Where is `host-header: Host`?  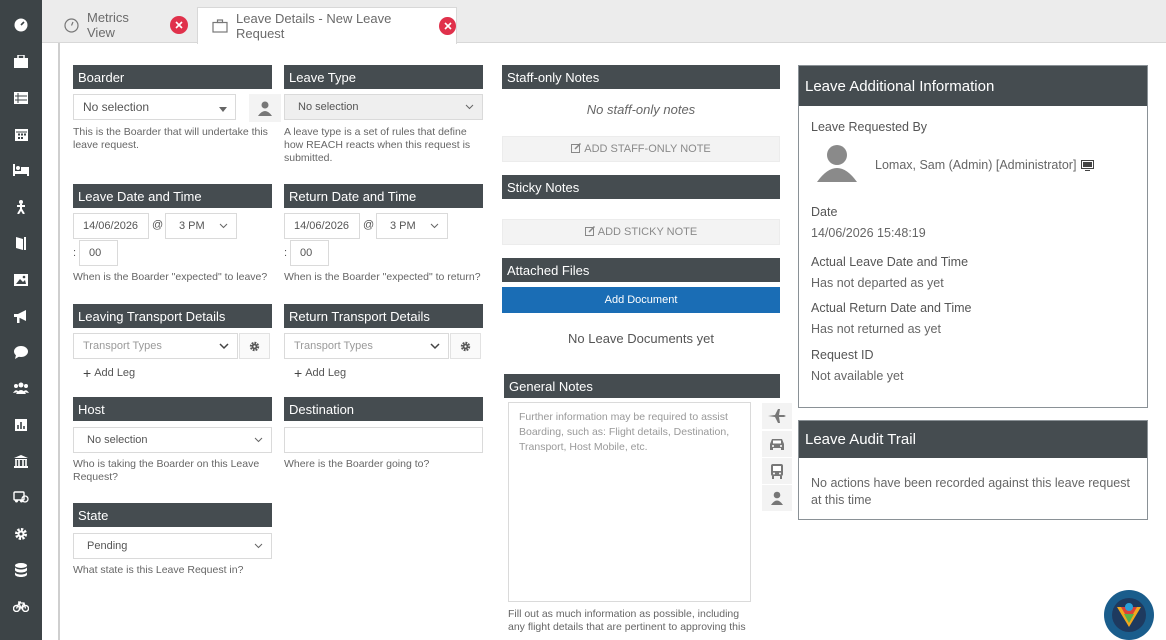
host-header: Host is located at coordinates (172, 409).